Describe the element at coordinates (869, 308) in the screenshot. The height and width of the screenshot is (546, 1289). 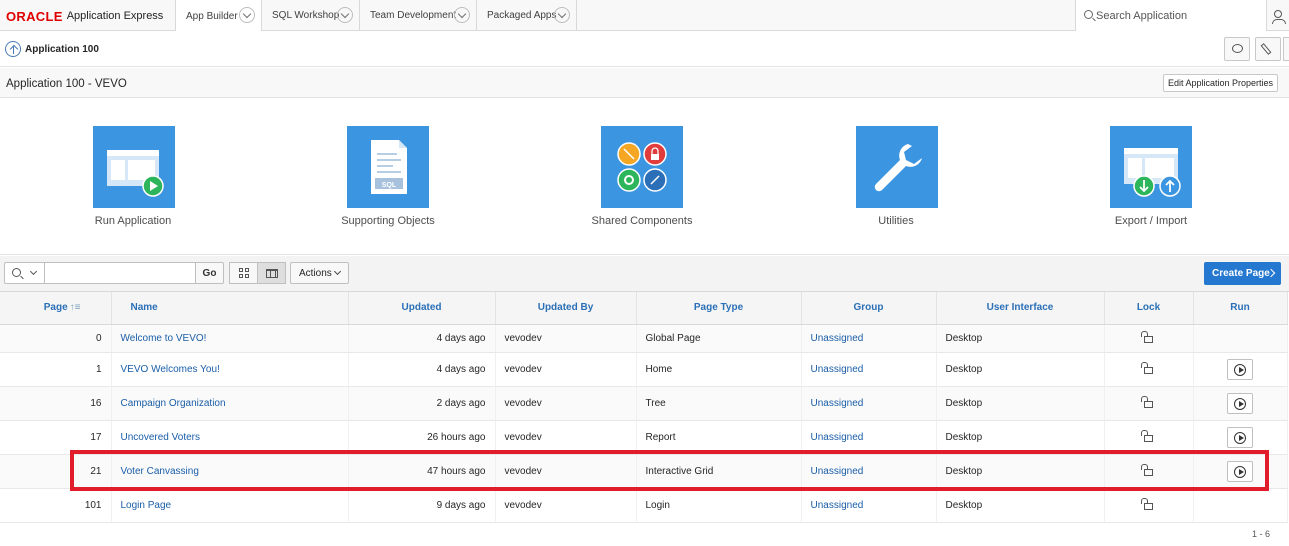
I see `column-header-group: Group` at that location.